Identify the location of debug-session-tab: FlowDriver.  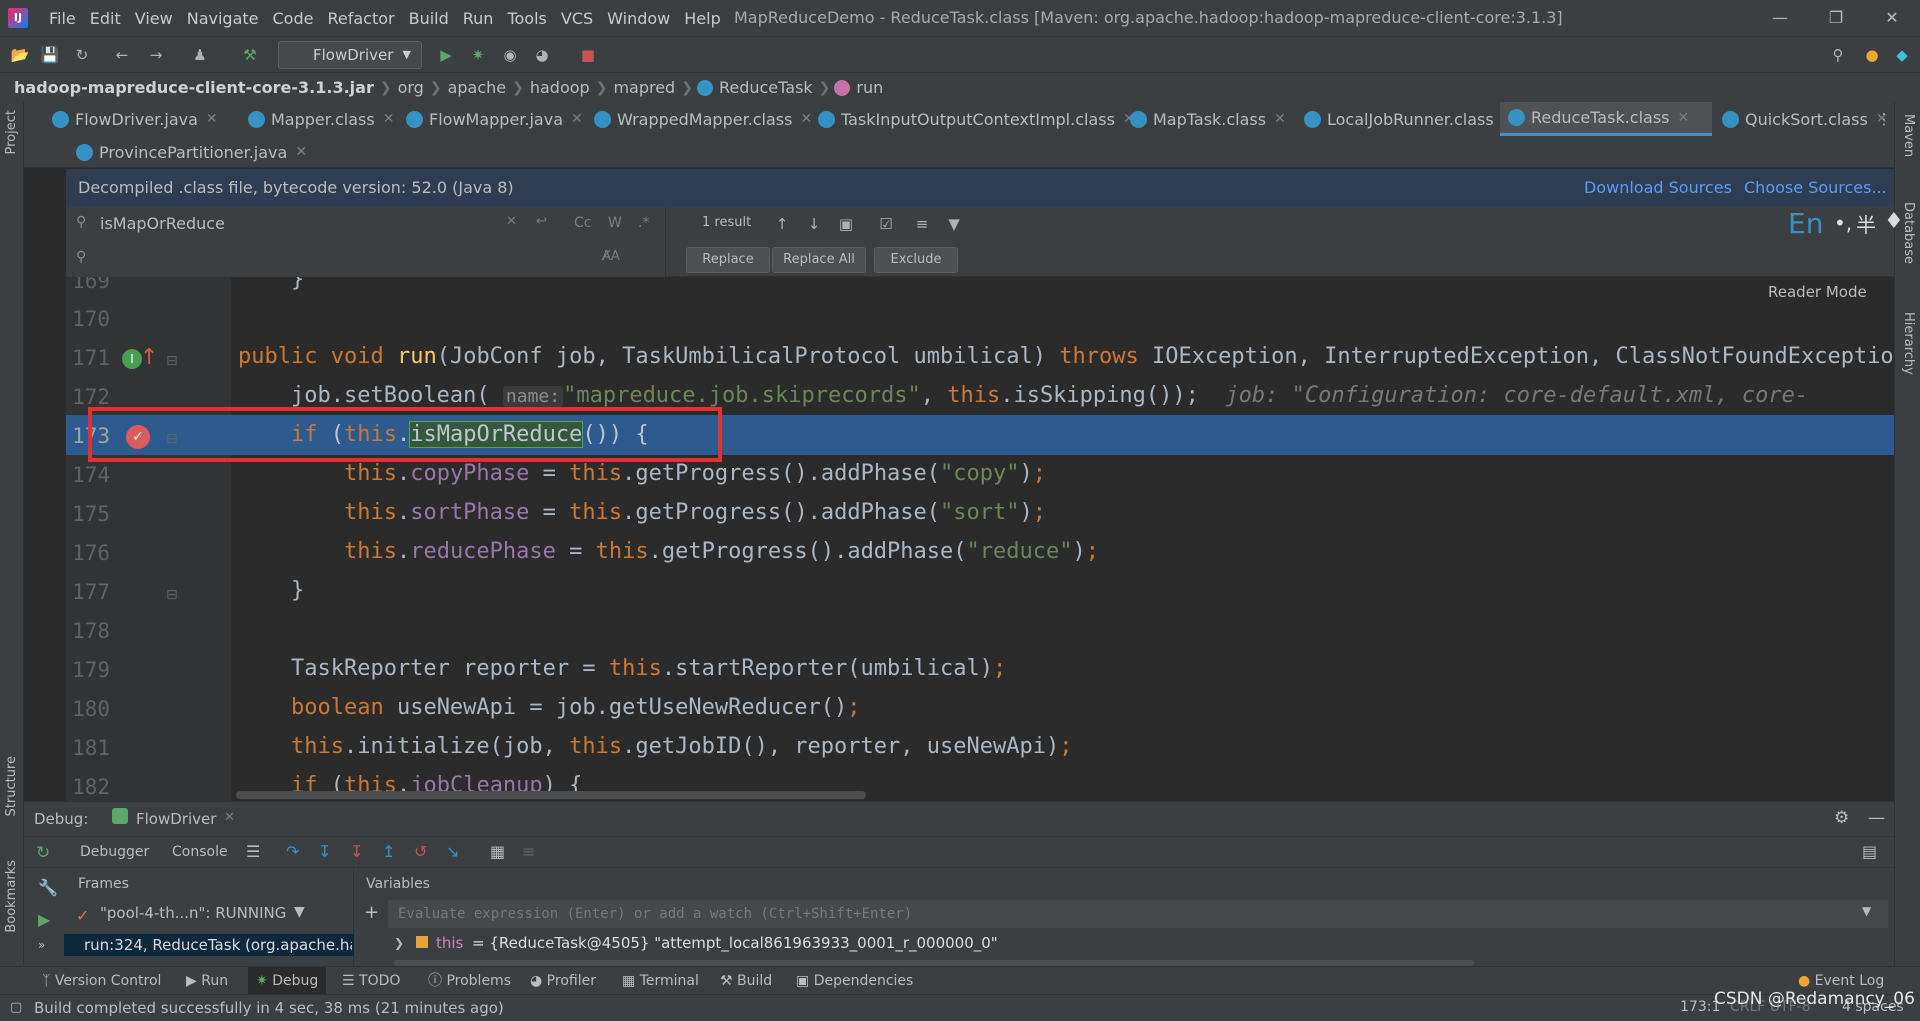
(176, 819).